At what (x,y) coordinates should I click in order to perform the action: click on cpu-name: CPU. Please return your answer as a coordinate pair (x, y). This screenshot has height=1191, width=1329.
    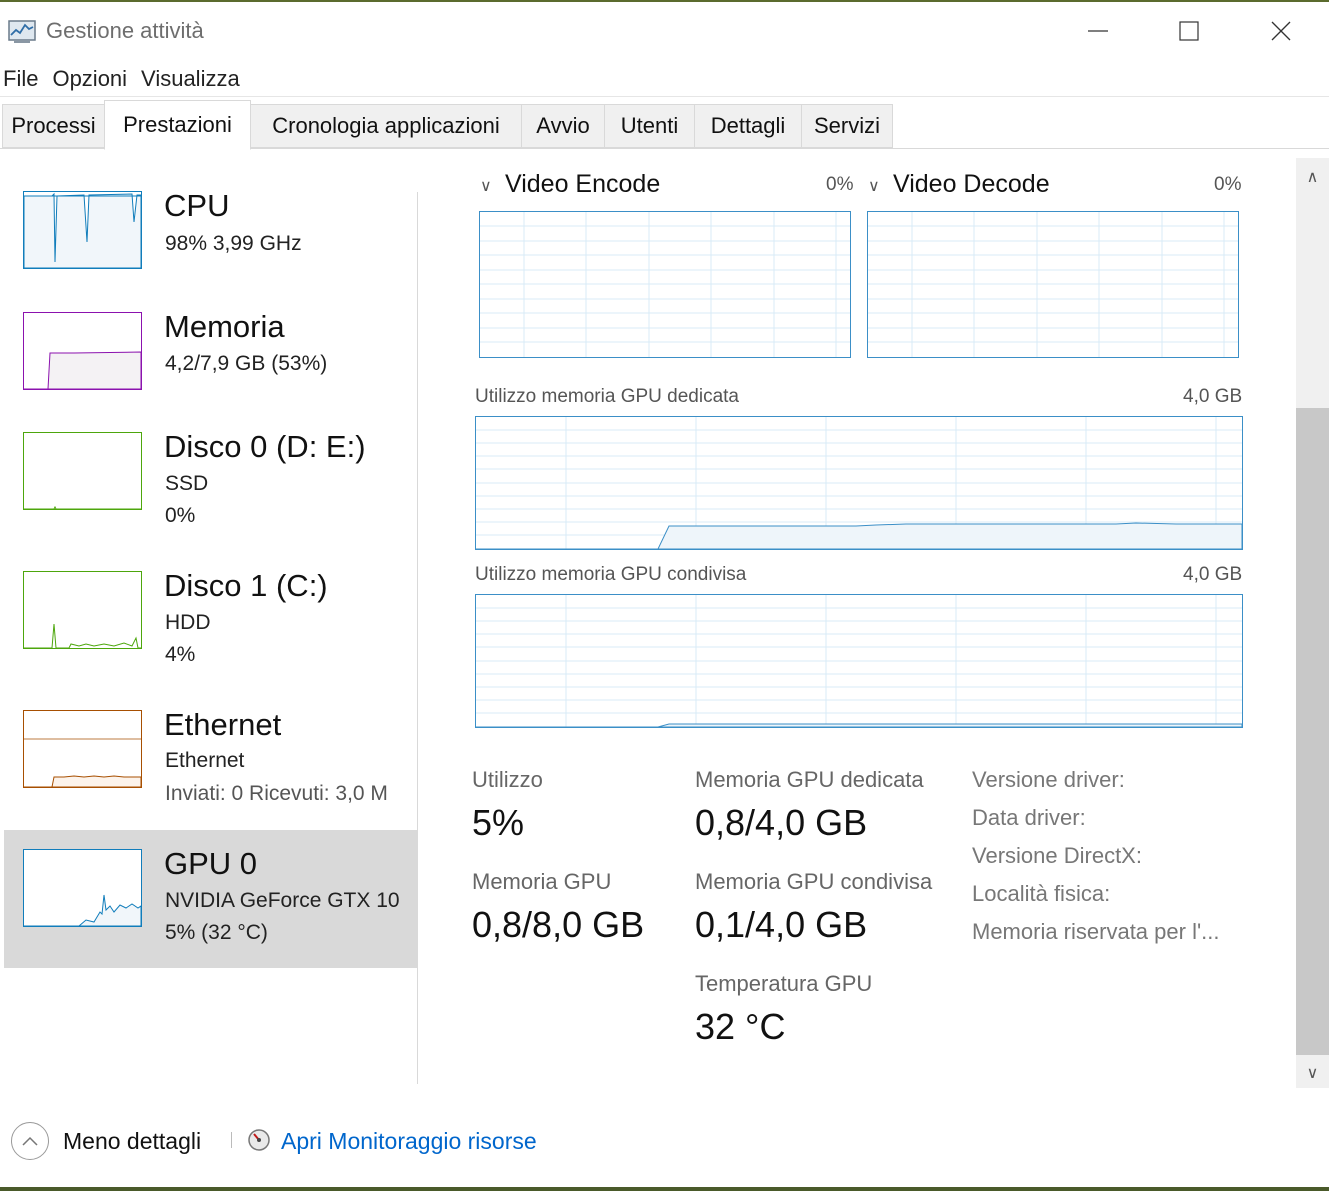
    Looking at the image, I should click on (197, 205).